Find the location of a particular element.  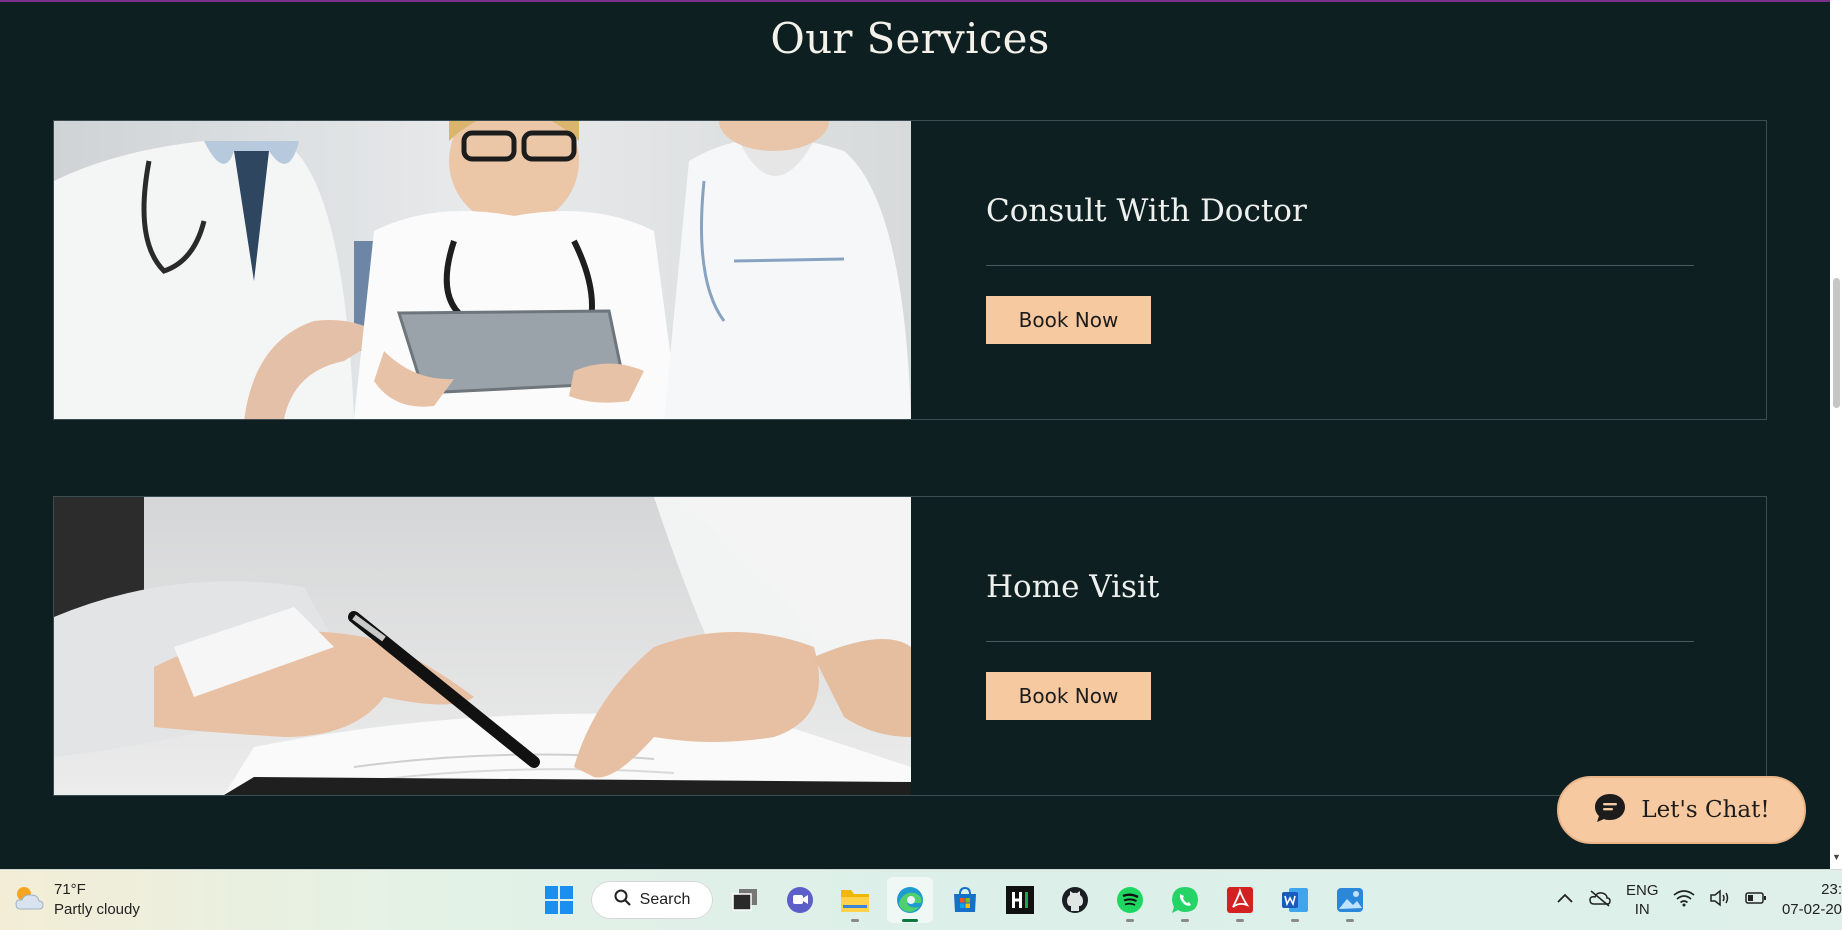

page-title: Our Services is located at coordinates (910, 38).